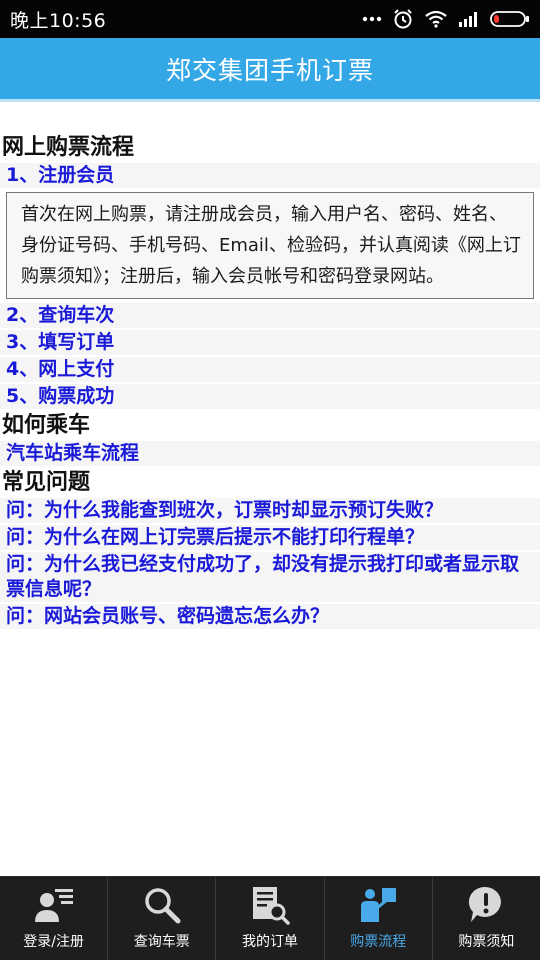  What do you see at coordinates (162, 905) in the screenshot?
I see `search-icon` at bounding box center [162, 905].